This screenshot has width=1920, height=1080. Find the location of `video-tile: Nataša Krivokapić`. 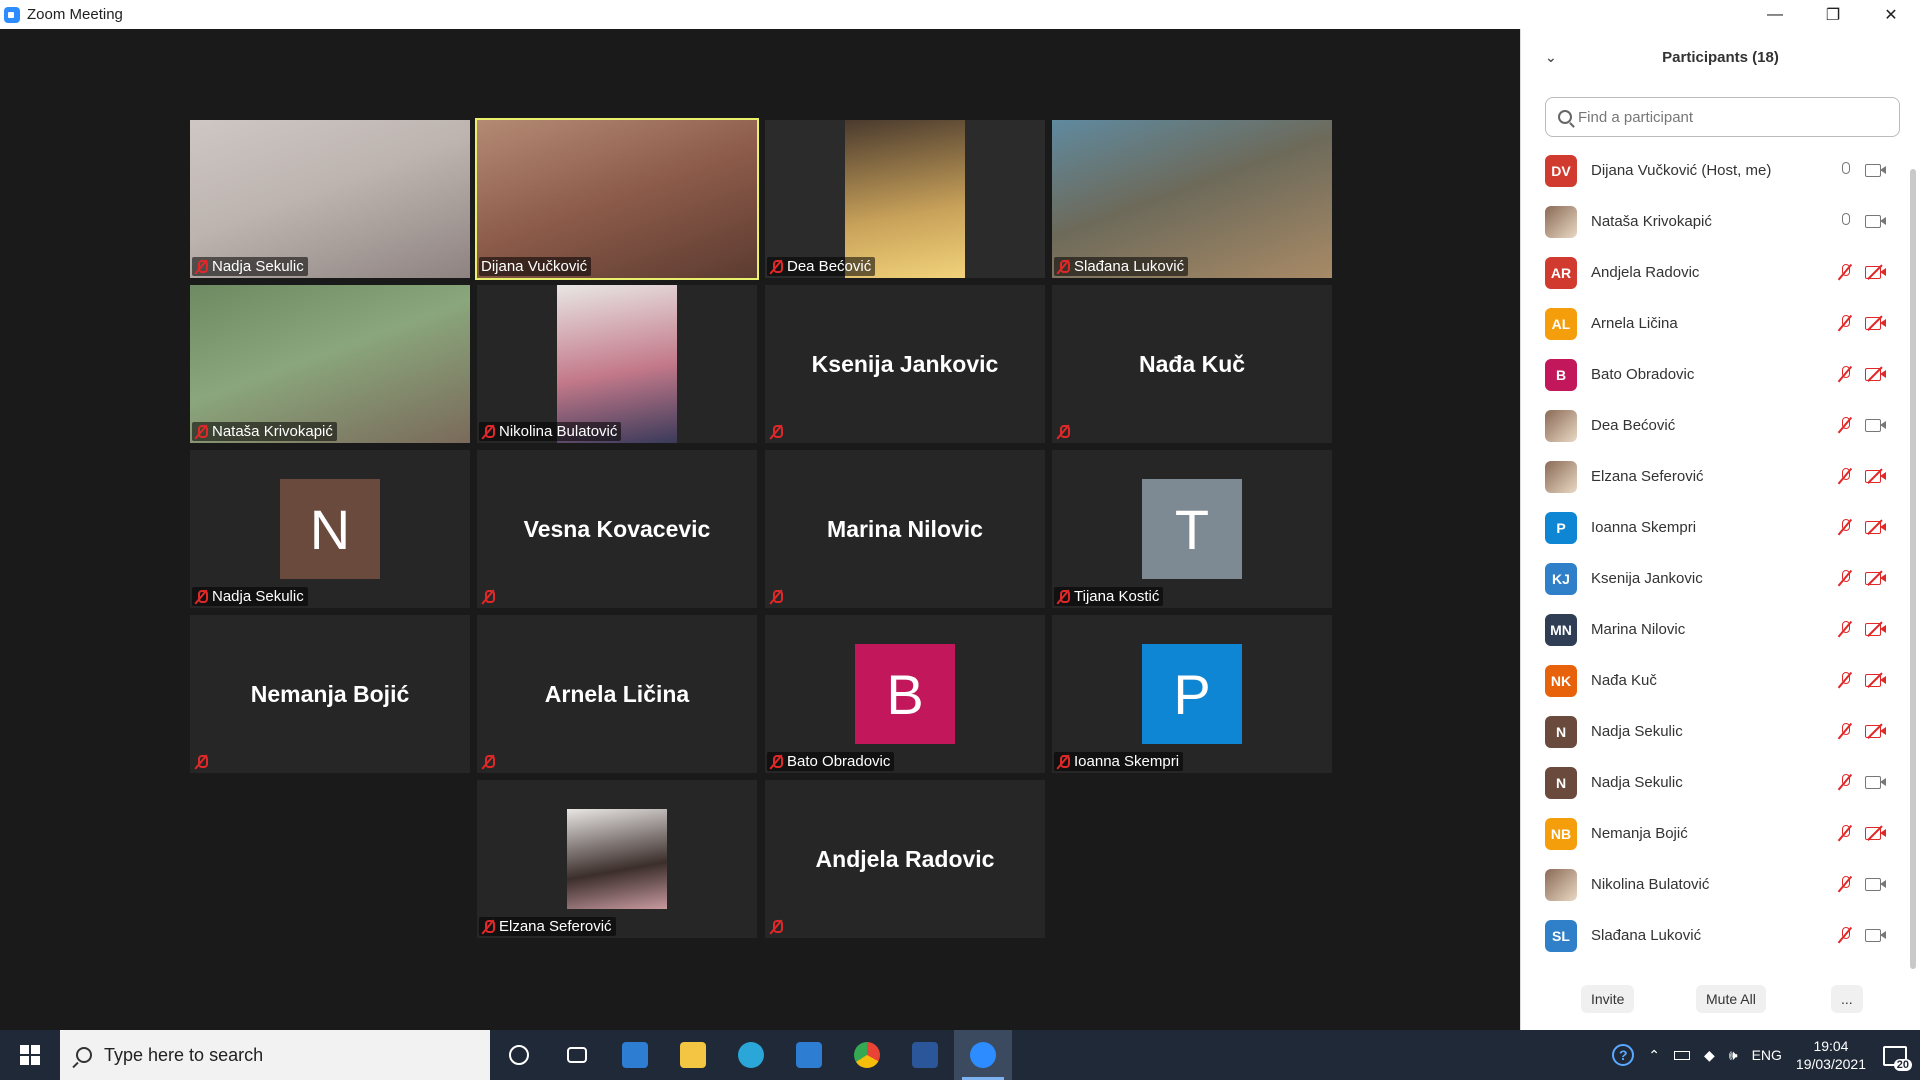

video-tile: Nataša Krivokapić is located at coordinates (330, 364).